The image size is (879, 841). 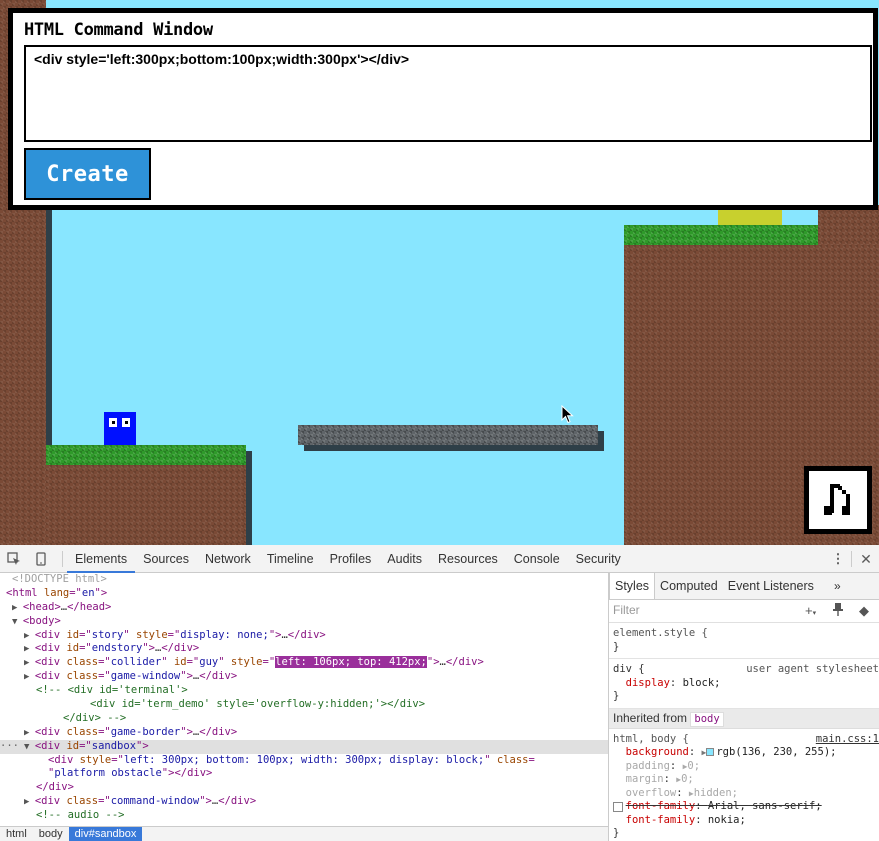 I want to click on breadcrumb-body: body, so click(x=51, y=834).